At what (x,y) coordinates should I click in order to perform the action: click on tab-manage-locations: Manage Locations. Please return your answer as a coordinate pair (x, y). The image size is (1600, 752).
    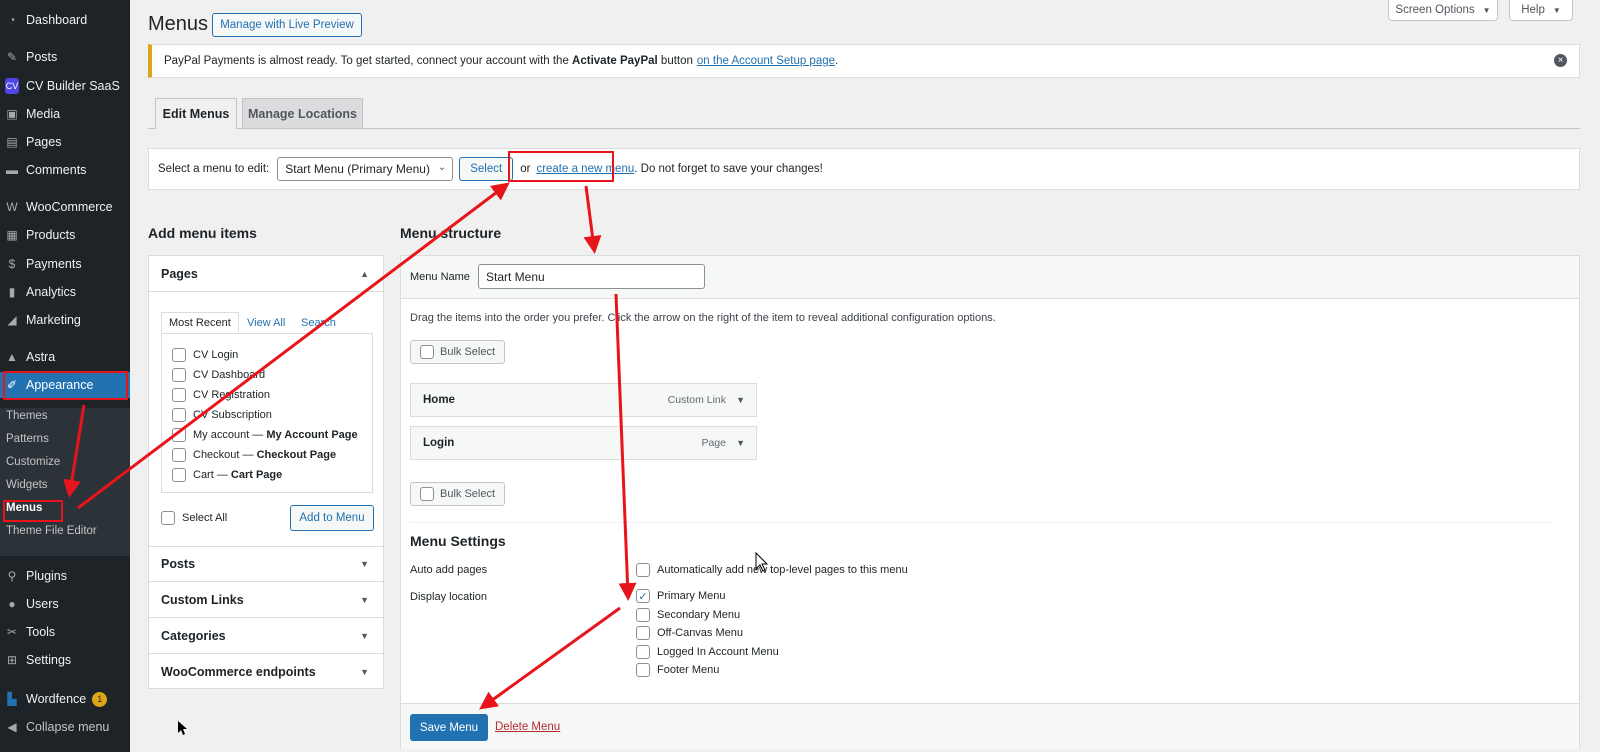
    Looking at the image, I should click on (302, 113).